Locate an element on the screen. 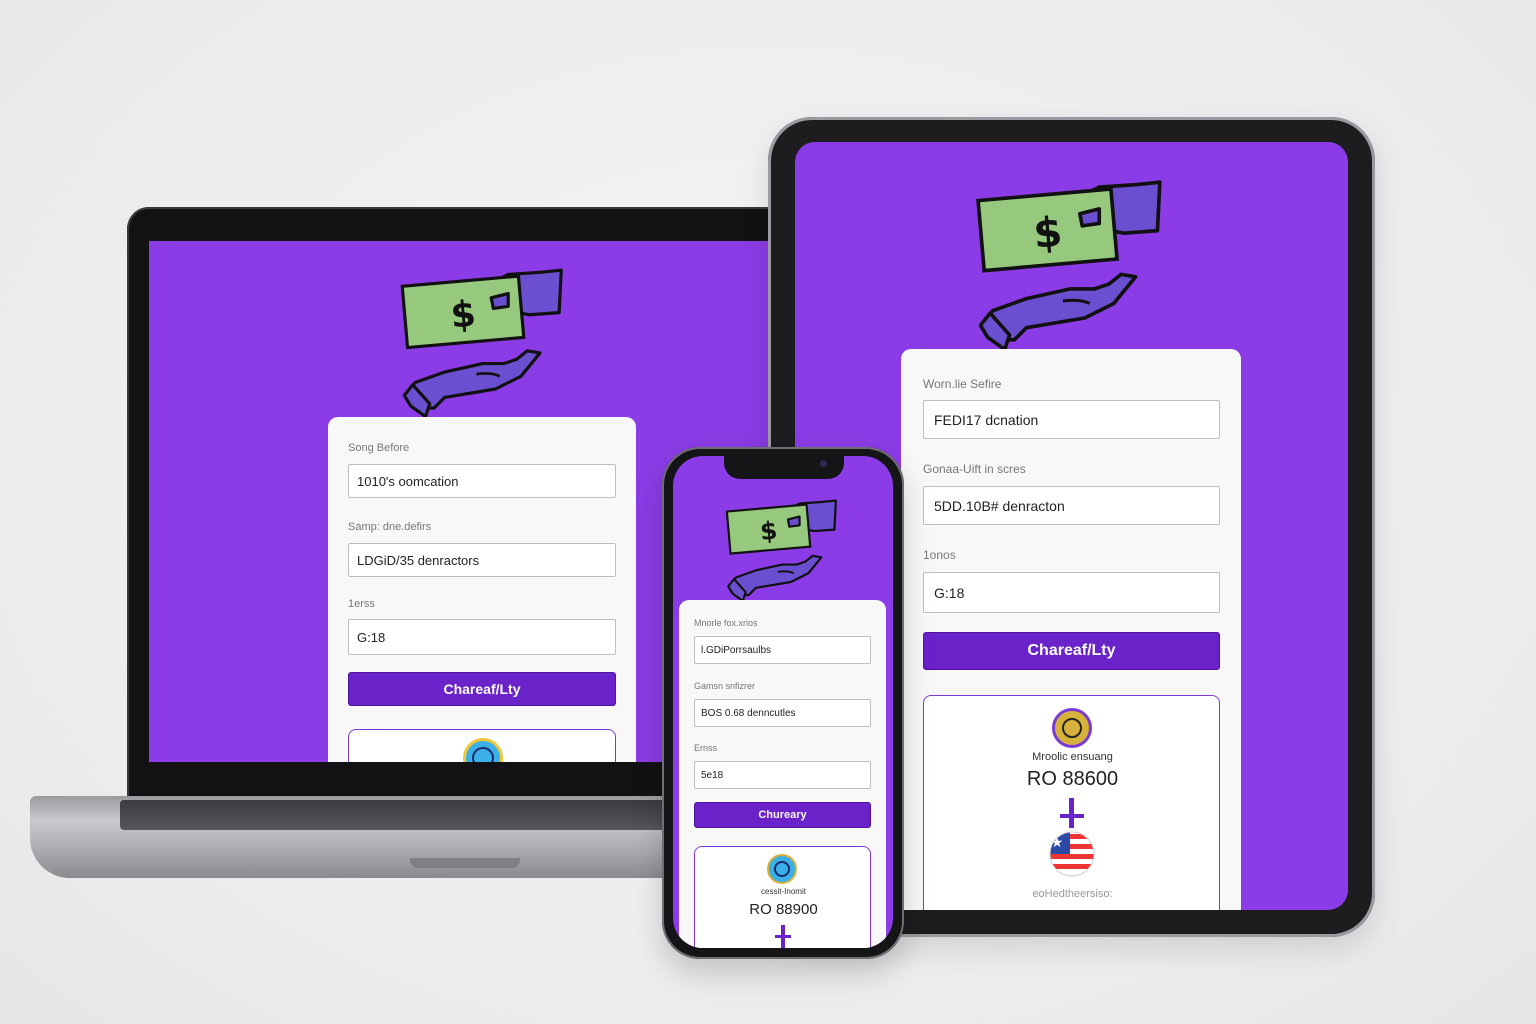 The height and width of the screenshot is (1024, 1536). donation-name-field: l.GDiPorrsaulbs is located at coordinates (782, 650).